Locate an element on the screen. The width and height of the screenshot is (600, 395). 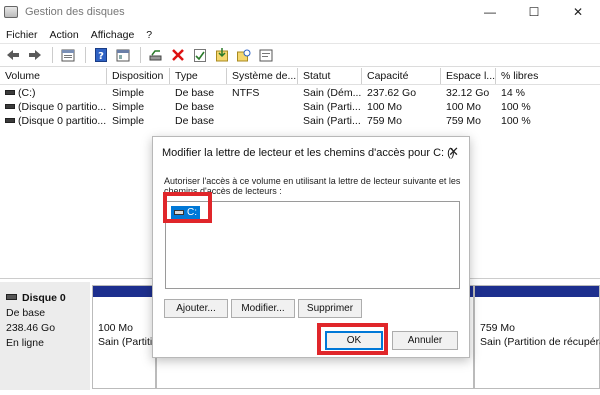
capacity-cell: 237.62 Go is located at coordinates (392, 93).